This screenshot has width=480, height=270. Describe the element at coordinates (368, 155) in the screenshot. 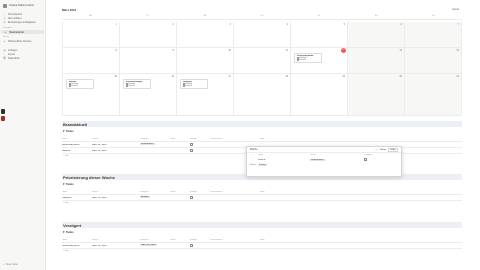

I see `popup-col-category: Kategorie` at that location.